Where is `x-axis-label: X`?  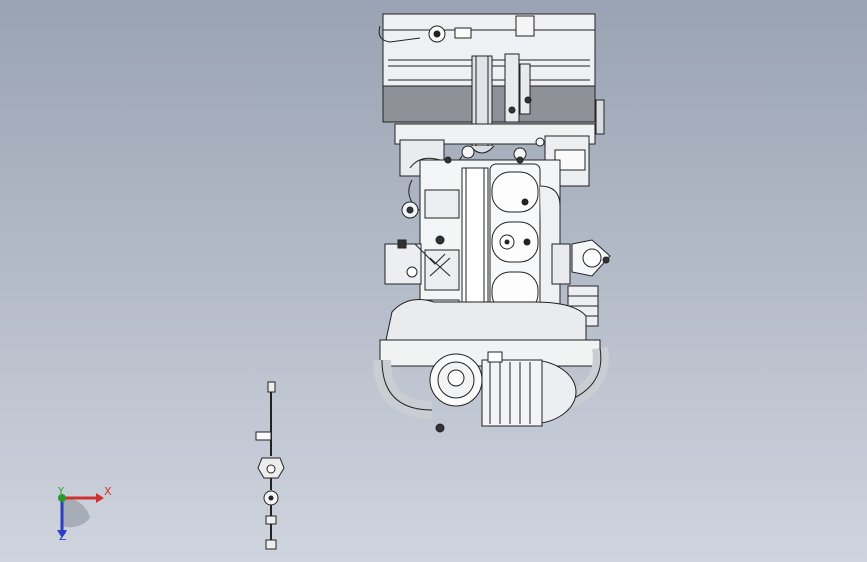
x-axis-label: X is located at coordinates (108, 491).